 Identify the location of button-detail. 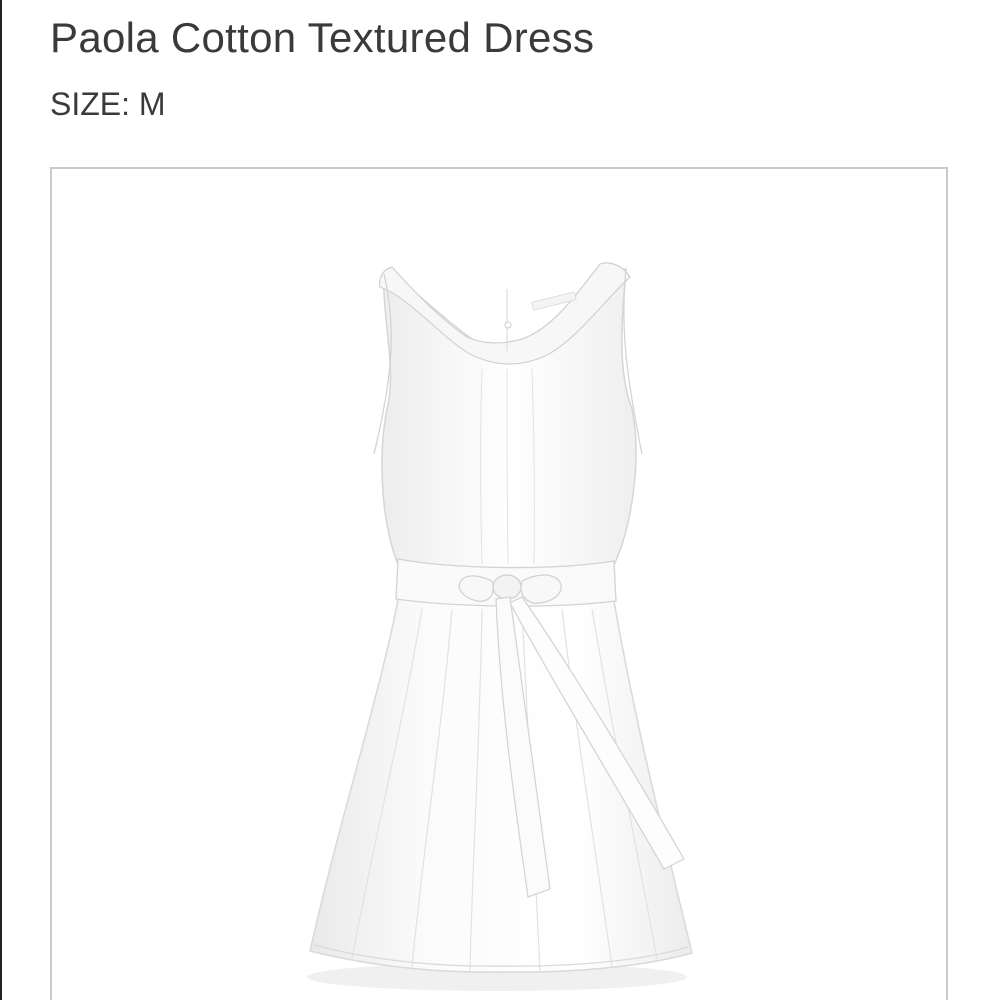
(508, 325).